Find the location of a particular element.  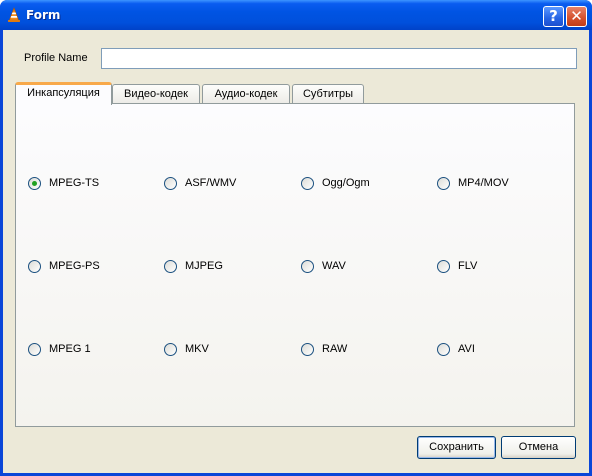

radio-mjpeg: MJPEG is located at coordinates (193, 266).